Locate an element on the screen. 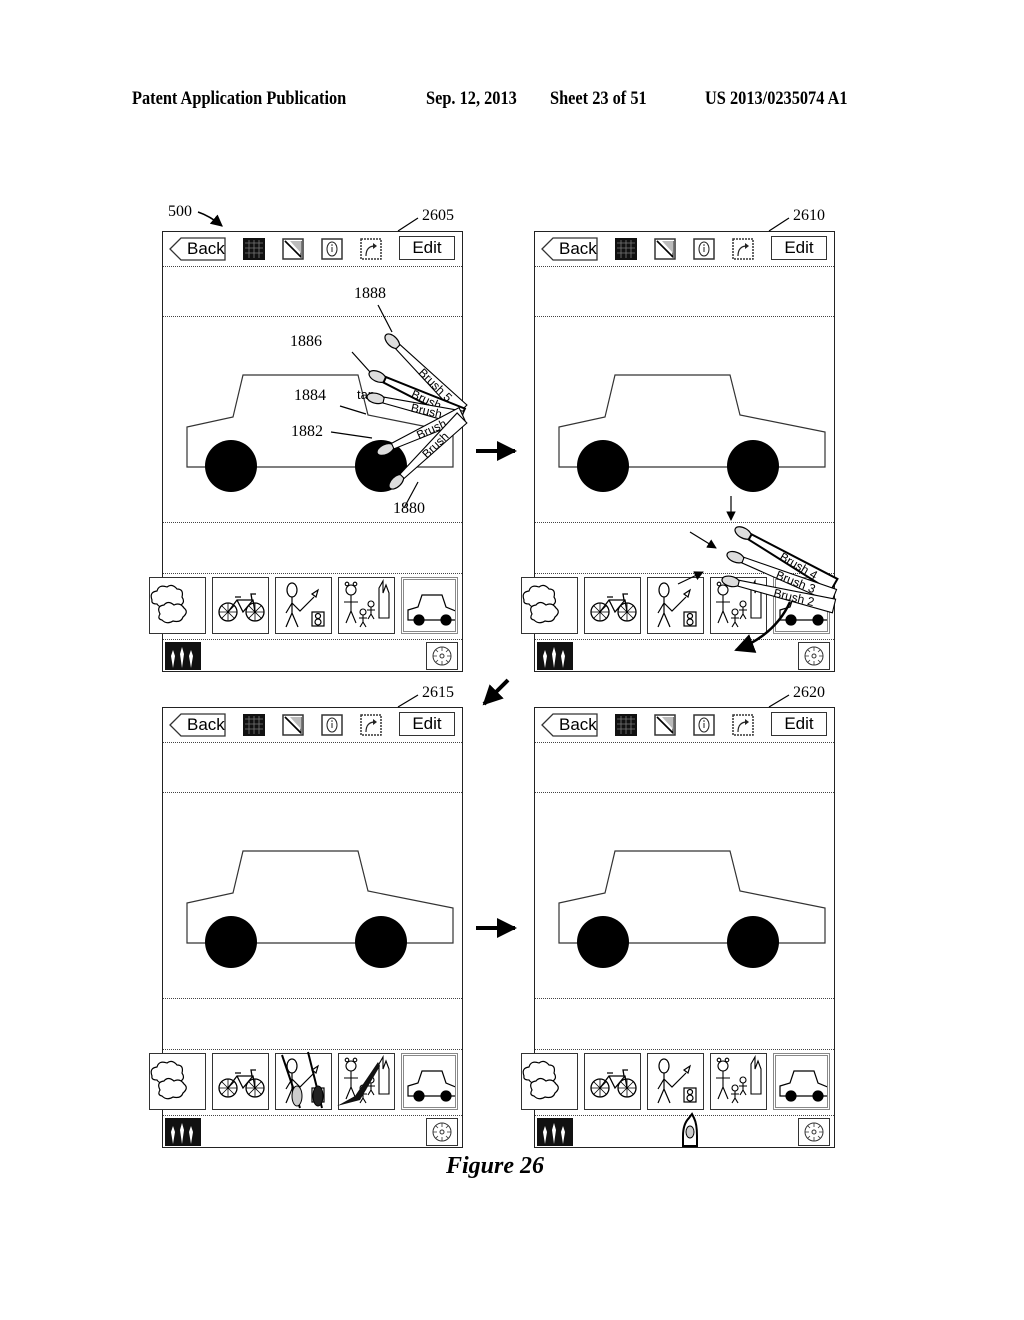 The height and width of the screenshot is (1320, 1024). brush-ref-1882: 1882 is located at coordinates (307, 431).